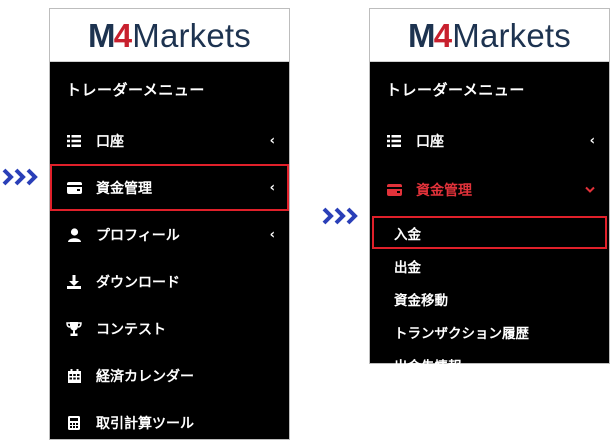 Image resolution: width=616 pixels, height=446 pixels. Describe the element at coordinates (342, 216) in the screenshot. I see `pointer-arrows-right` at that location.